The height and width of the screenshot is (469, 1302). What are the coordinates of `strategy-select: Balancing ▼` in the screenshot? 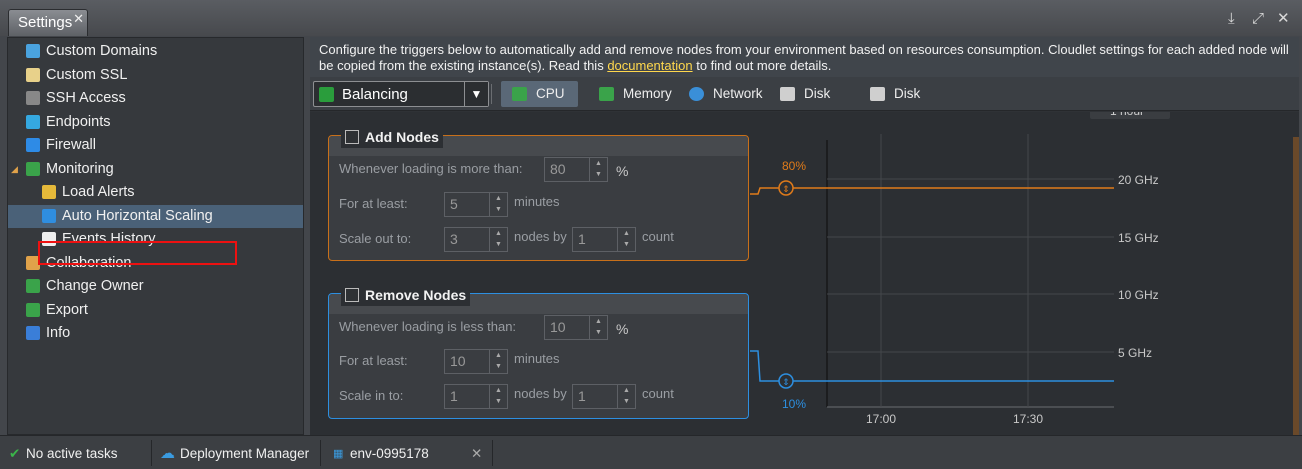 It's located at (401, 94).